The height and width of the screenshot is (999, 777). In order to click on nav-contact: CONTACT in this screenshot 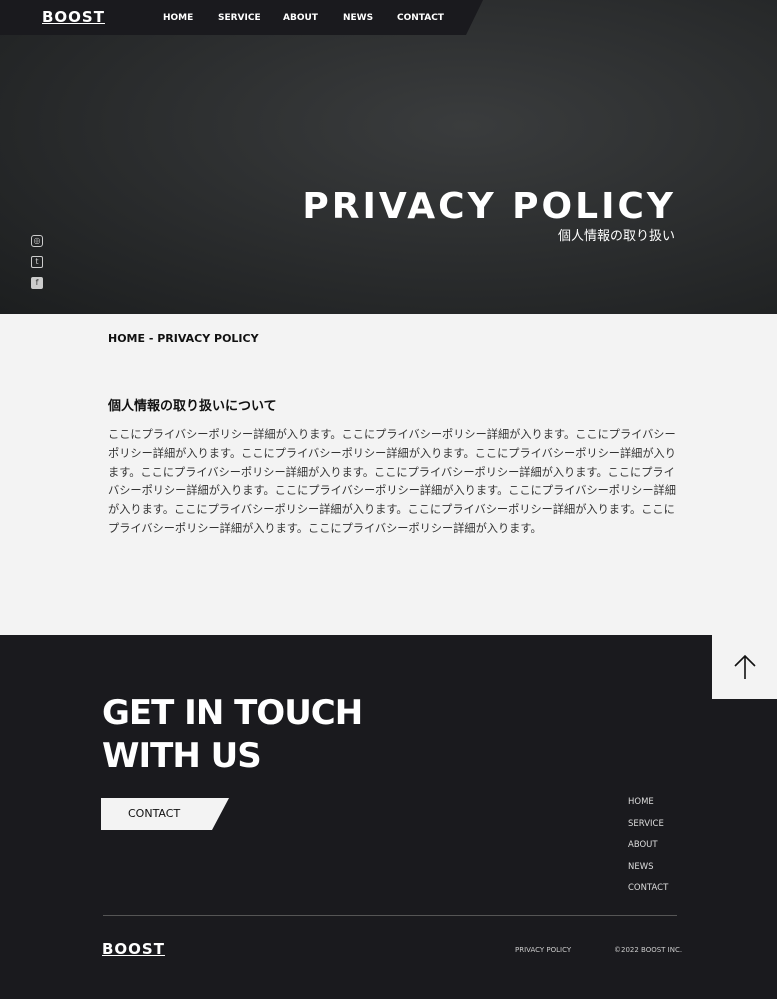, I will do `click(420, 18)`.